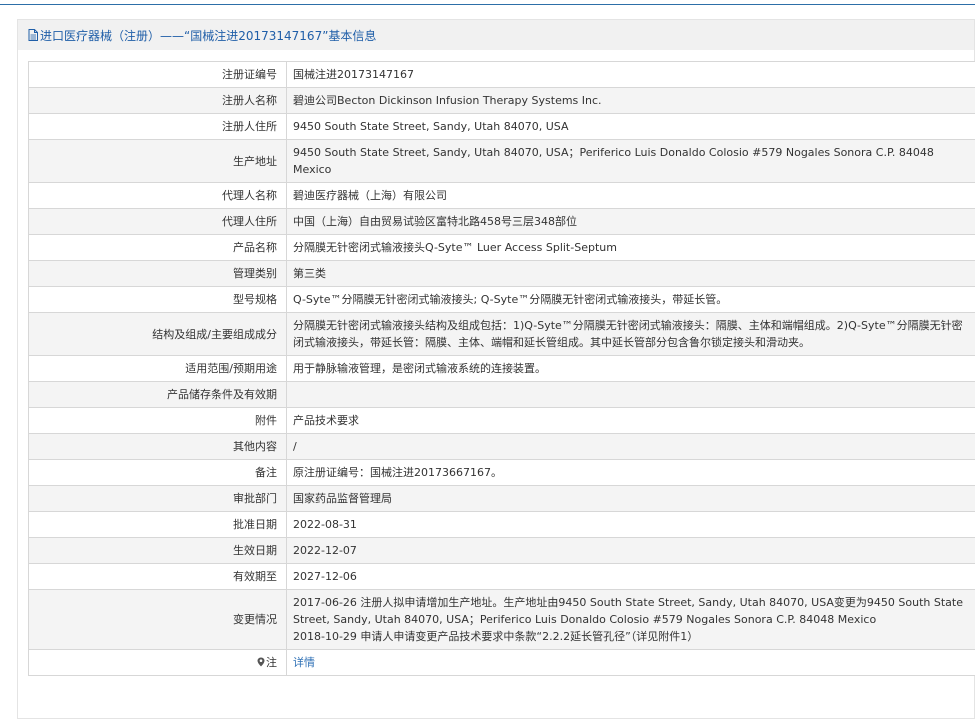 This screenshot has width=975, height=727. What do you see at coordinates (157, 299) in the screenshot?
I see `row-label: 型号规格` at bounding box center [157, 299].